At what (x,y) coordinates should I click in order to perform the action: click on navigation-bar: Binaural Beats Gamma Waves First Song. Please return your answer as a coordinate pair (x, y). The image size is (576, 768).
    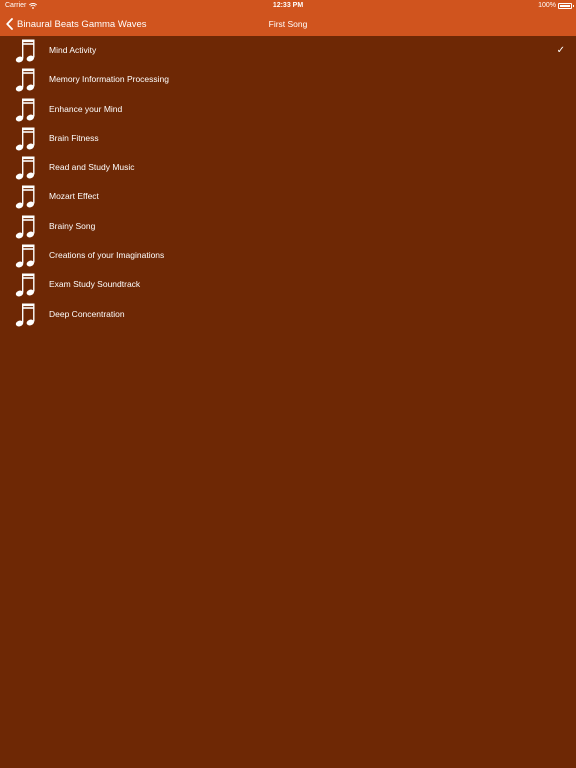
    Looking at the image, I should click on (288, 24).